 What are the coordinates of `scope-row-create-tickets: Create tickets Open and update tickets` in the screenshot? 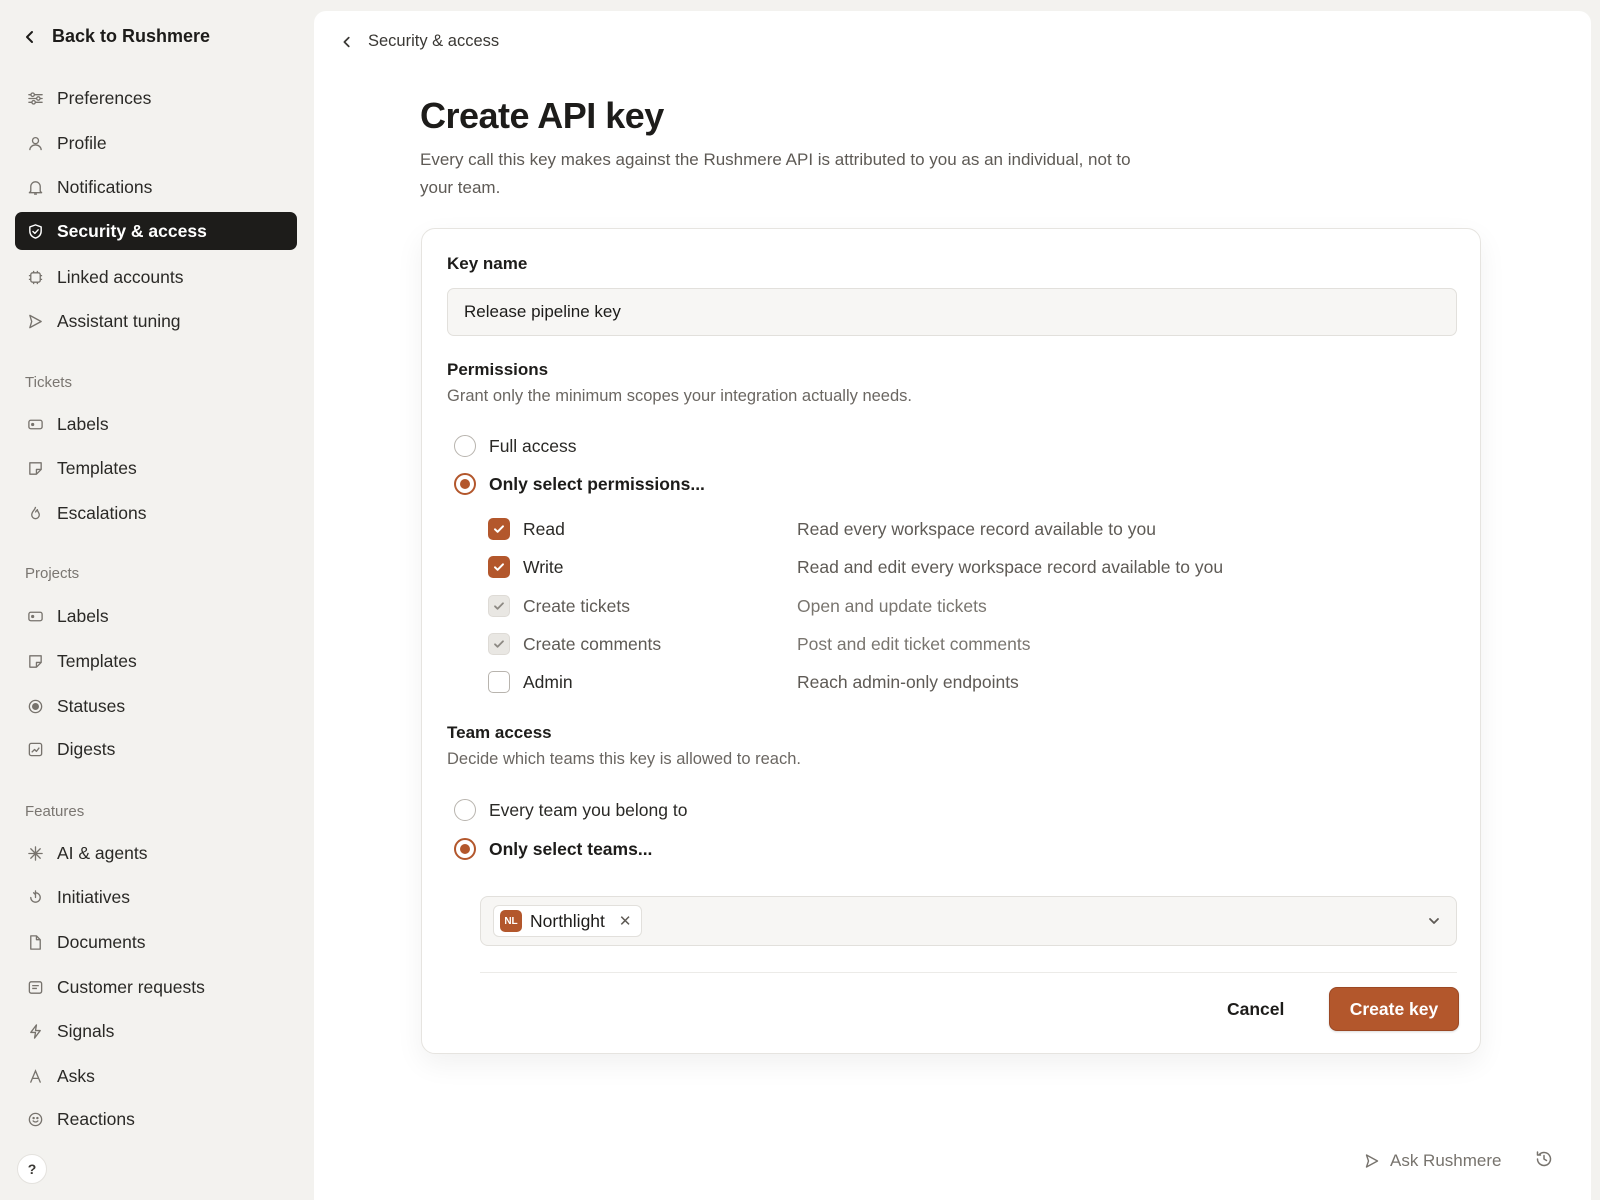 It's located at (968, 606).